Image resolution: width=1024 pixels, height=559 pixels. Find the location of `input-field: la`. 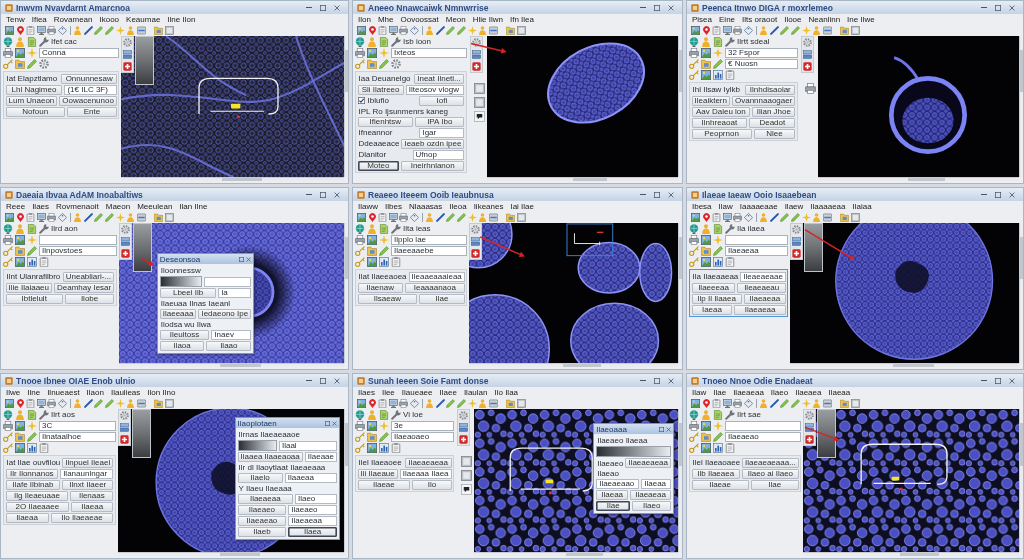

input-field: la is located at coordinates (235, 293).